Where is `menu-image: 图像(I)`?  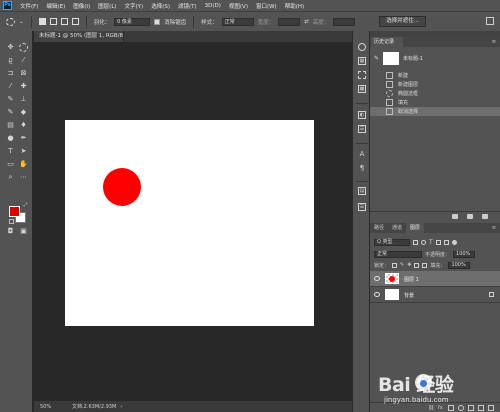 menu-image: 图像(I) is located at coordinates (81, 6).